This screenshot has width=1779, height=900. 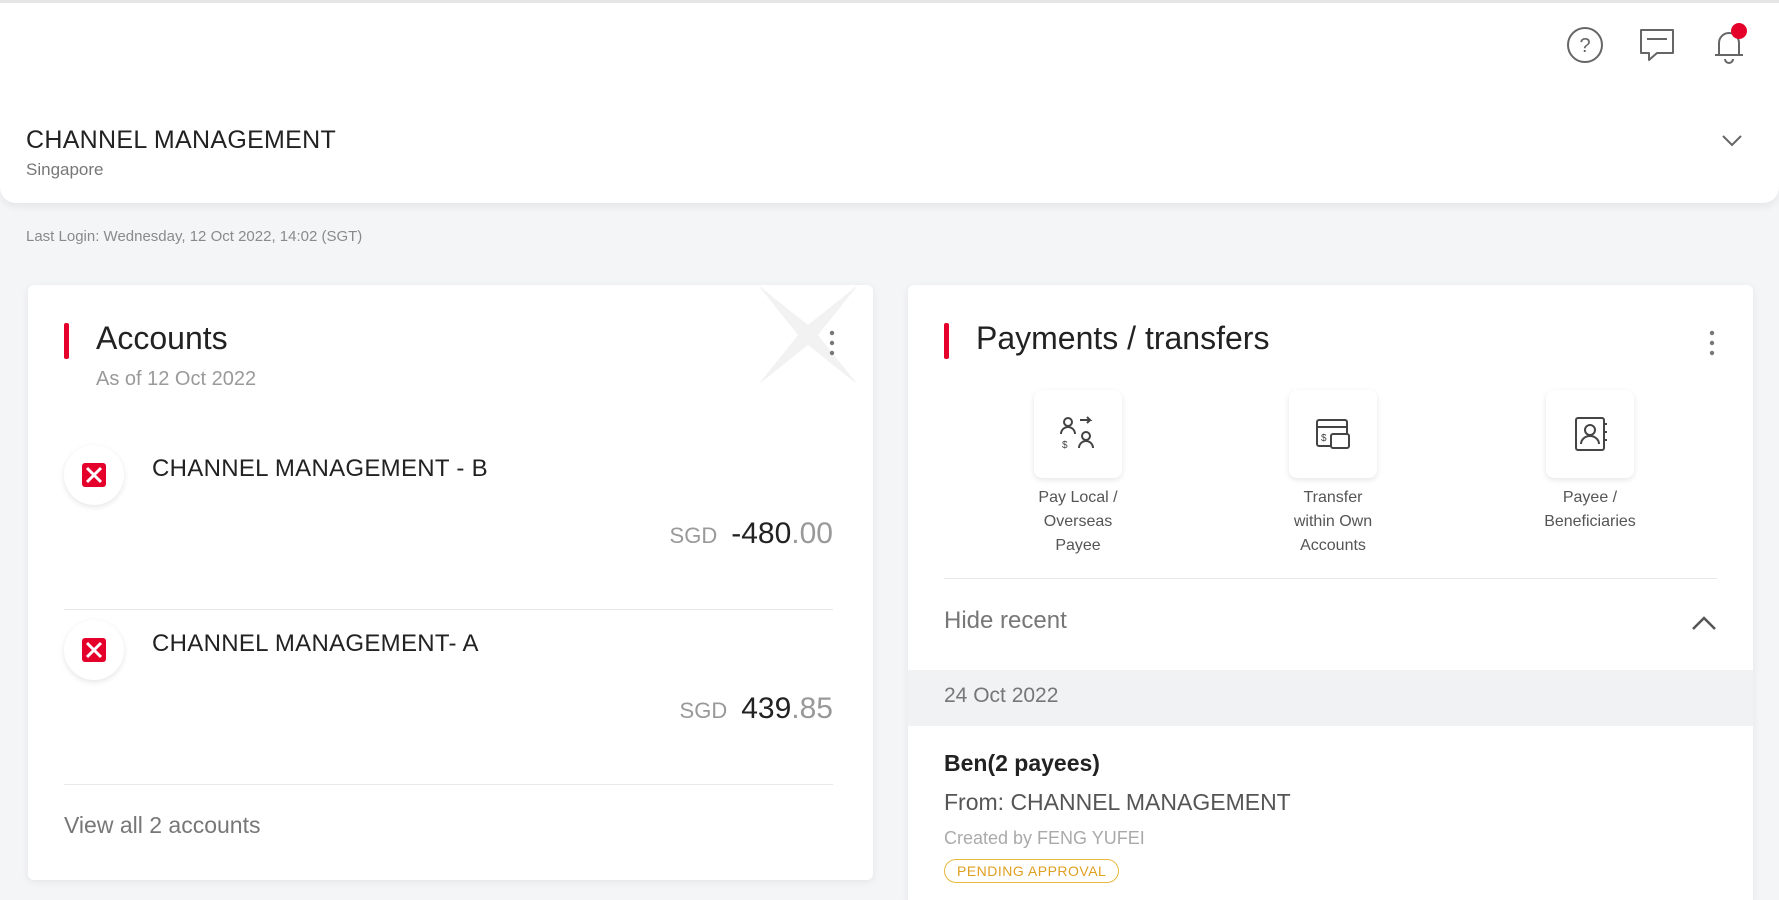 What do you see at coordinates (812, 708) in the screenshot?
I see `balance-decimal: .85` at bounding box center [812, 708].